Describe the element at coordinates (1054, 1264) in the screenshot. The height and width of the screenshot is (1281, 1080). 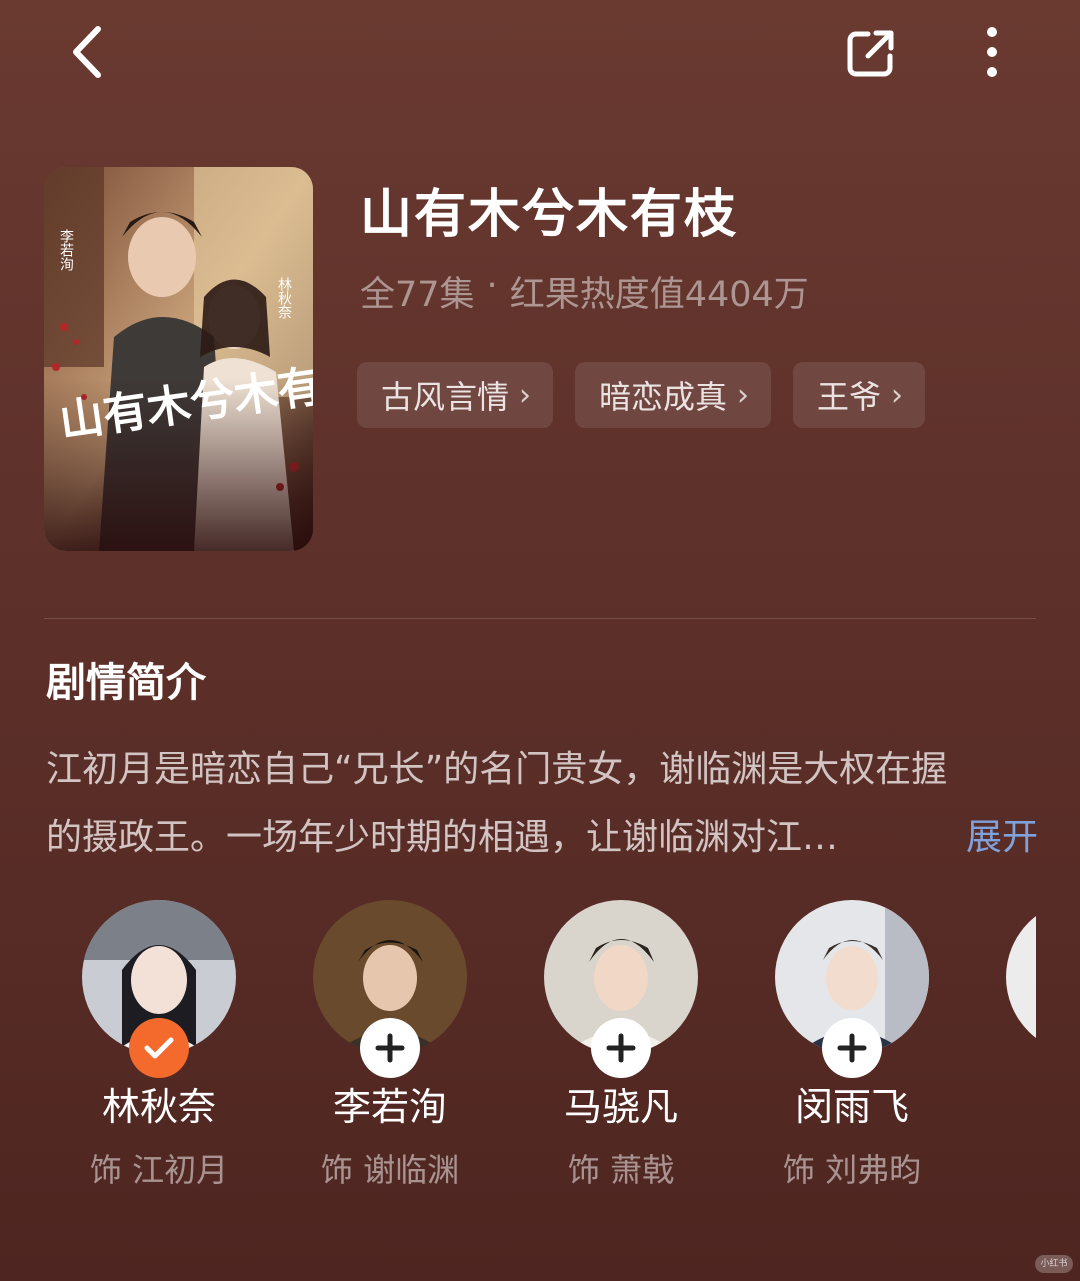
I see `watermark: 小红书` at that location.